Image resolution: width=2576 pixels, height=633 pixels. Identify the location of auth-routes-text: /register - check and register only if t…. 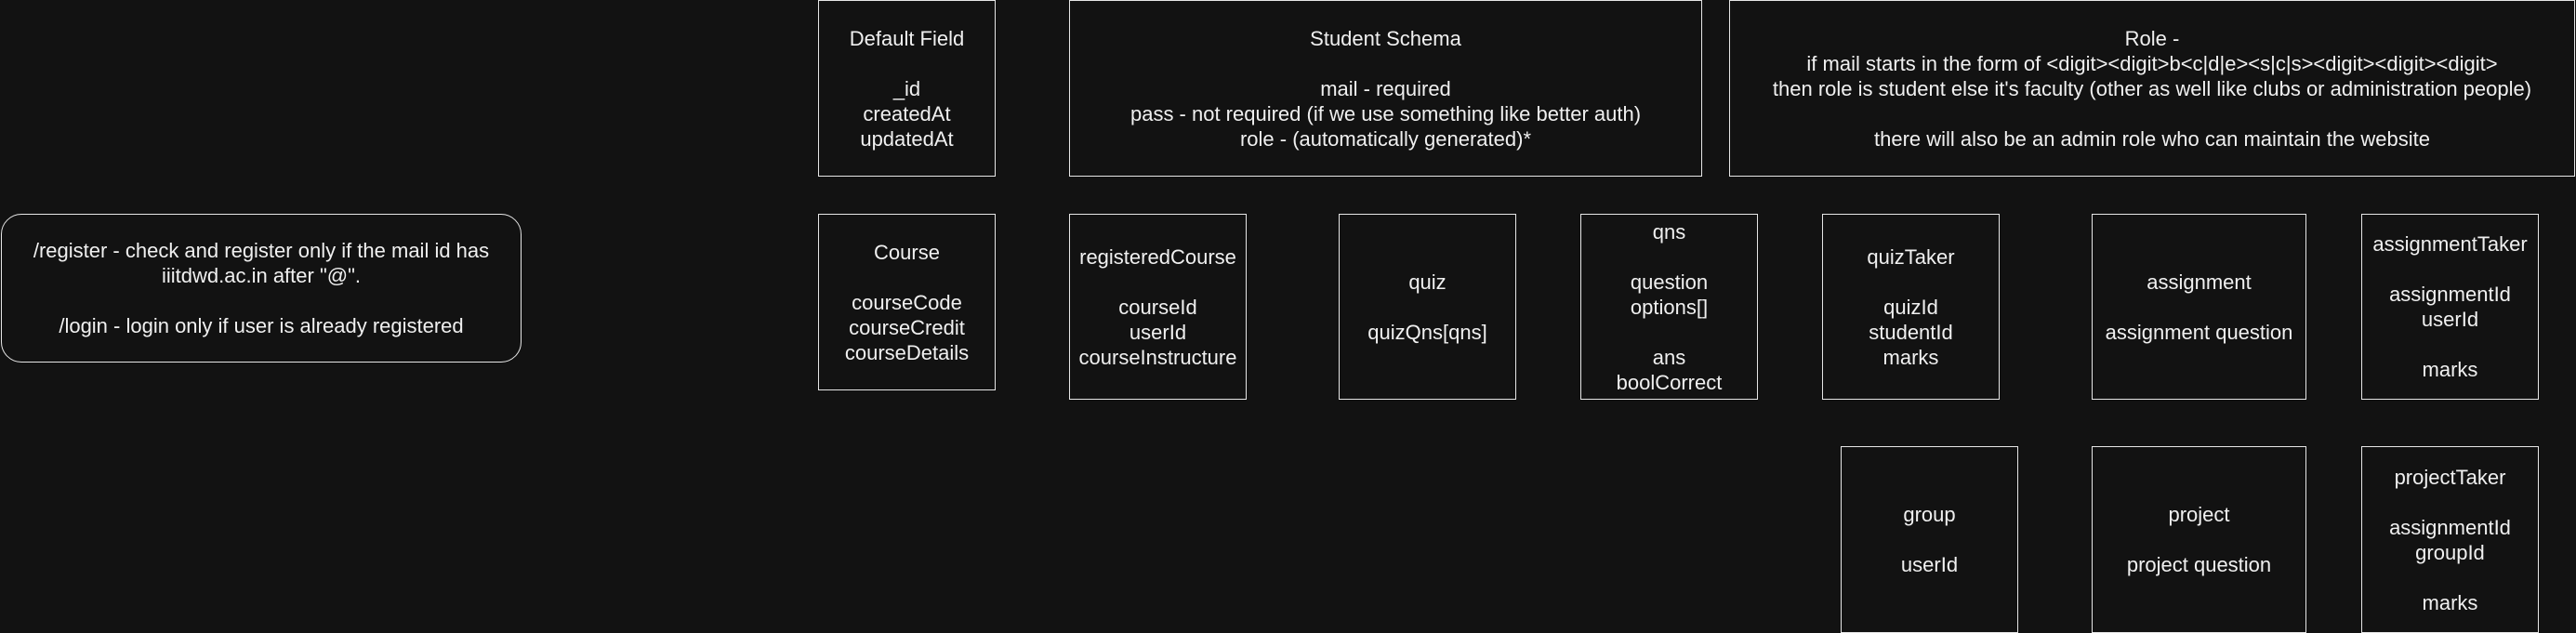
(261, 288).